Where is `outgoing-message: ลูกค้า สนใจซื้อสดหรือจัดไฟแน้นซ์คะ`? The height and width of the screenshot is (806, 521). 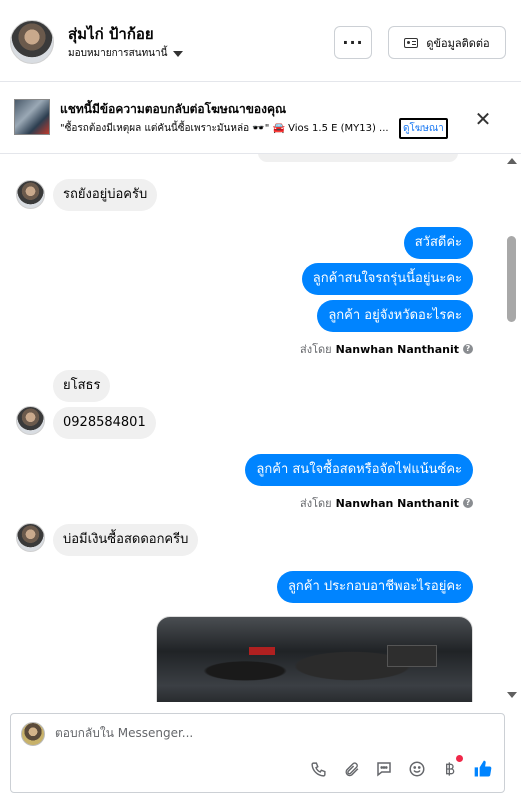
outgoing-message: ลูกค้า สนใจซื้อสดหรือจัดไฟแน้นซ์คะ is located at coordinates (359, 470).